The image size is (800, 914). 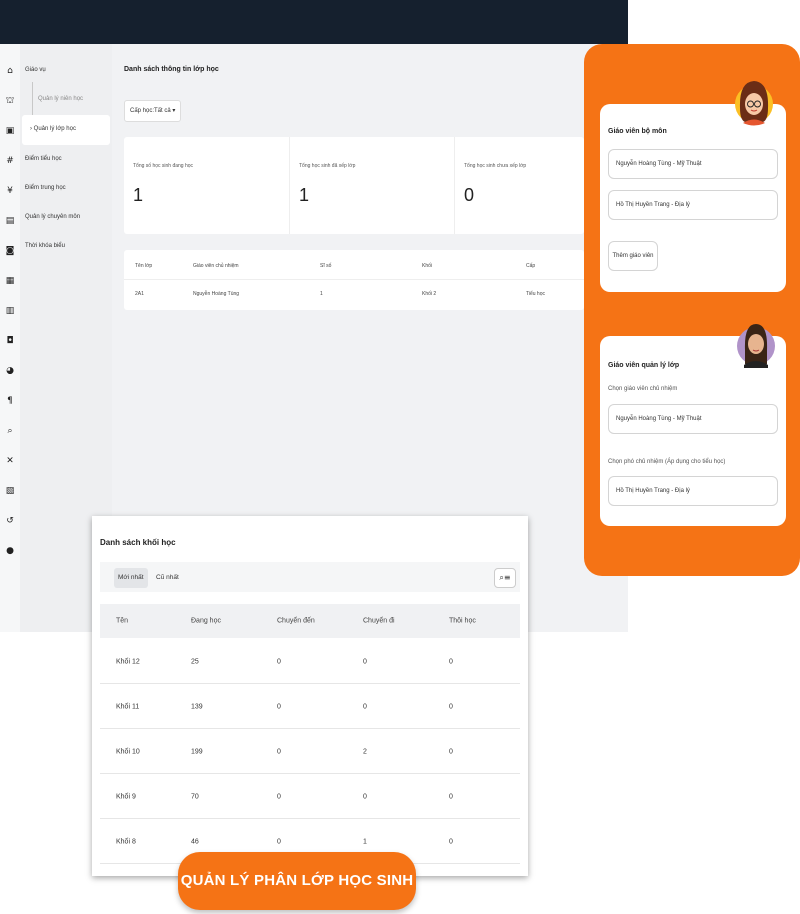 What do you see at coordinates (143, 266) in the screenshot?
I see `column-header: Tên lớp` at bounding box center [143, 266].